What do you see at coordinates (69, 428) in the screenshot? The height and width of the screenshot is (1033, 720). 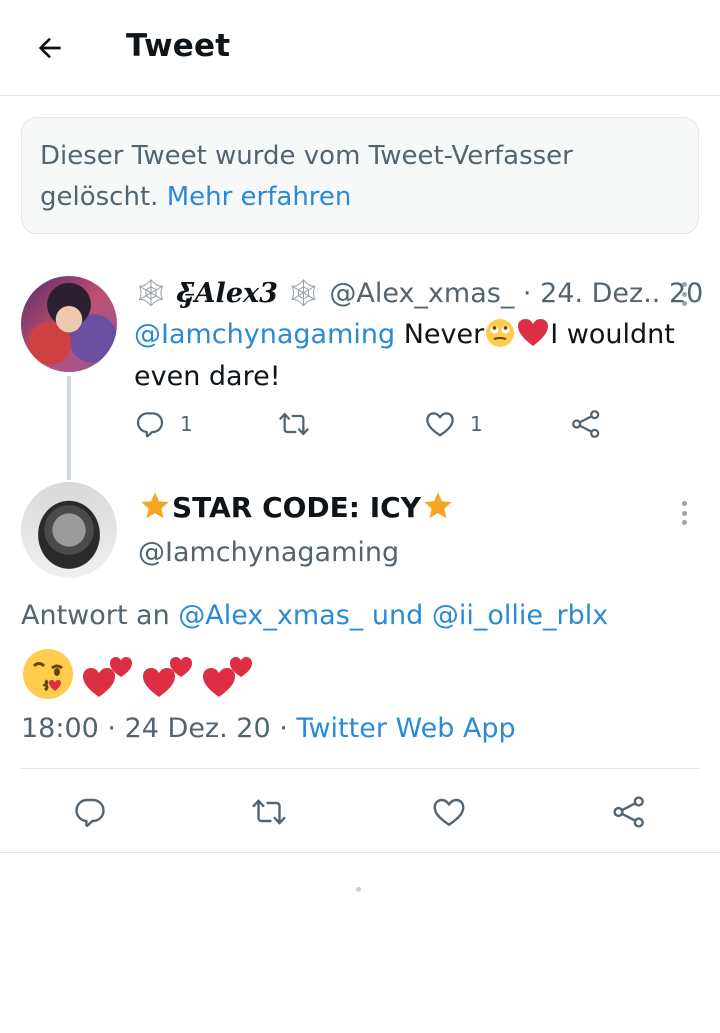 I see `thread-connector` at bounding box center [69, 428].